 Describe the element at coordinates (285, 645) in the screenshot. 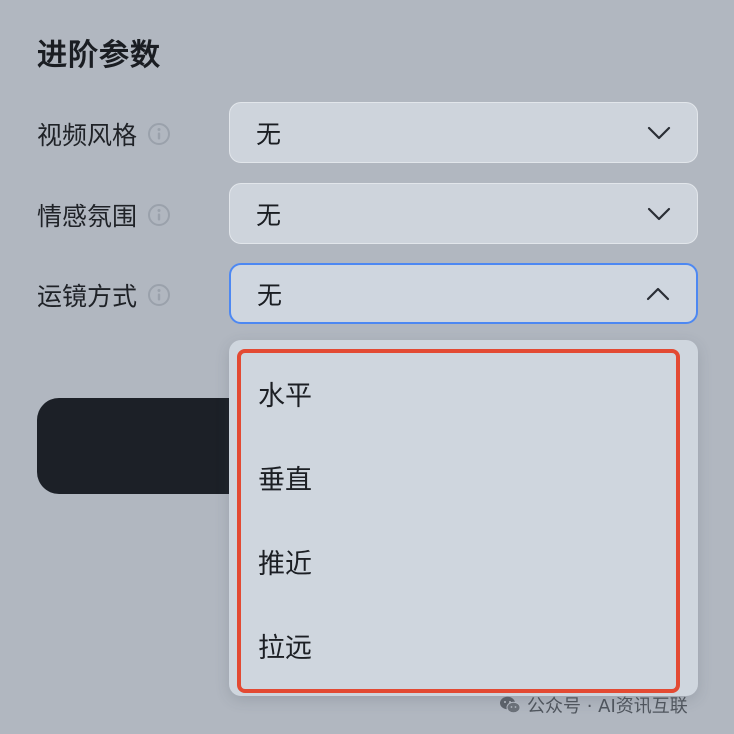

I see `dropdown-option-pull-out: 拉远` at that location.